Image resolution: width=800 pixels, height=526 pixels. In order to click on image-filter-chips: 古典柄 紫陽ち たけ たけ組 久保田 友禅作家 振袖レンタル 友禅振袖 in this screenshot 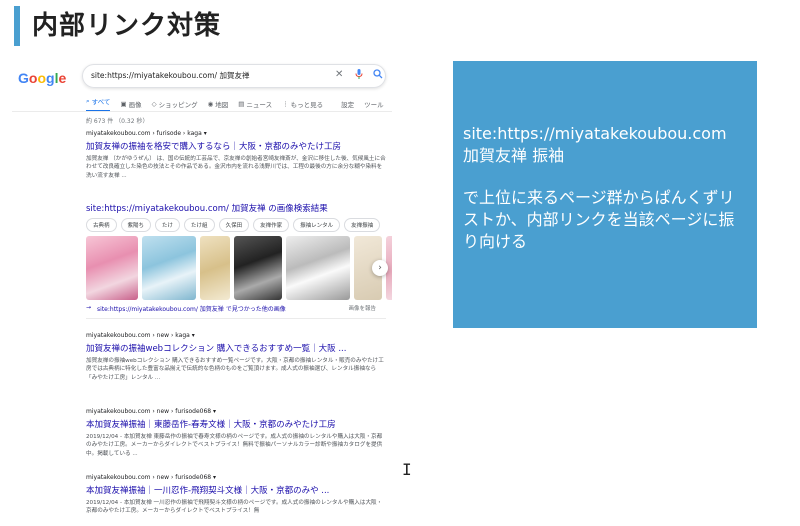, I will do `click(233, 225)`.